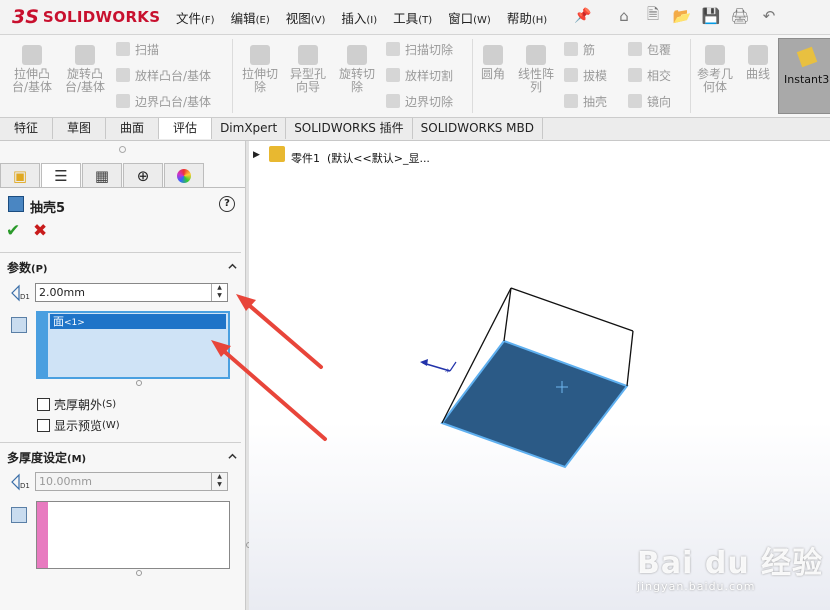 The height and width of the screenshot is (610, 830). What do you see at coordinates (279, 331) in the screenshot?
I see `annotation-arrow` at bounding box center [279, 331].